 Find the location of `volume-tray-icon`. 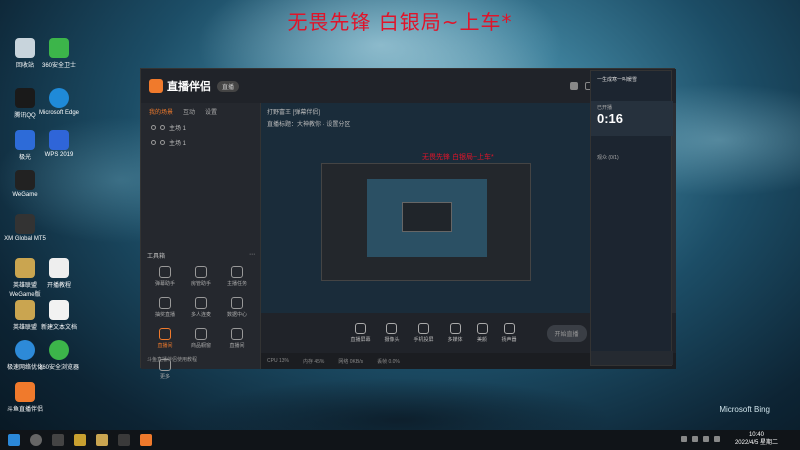

volume-tray-icon is located at coordinates (706, 439).